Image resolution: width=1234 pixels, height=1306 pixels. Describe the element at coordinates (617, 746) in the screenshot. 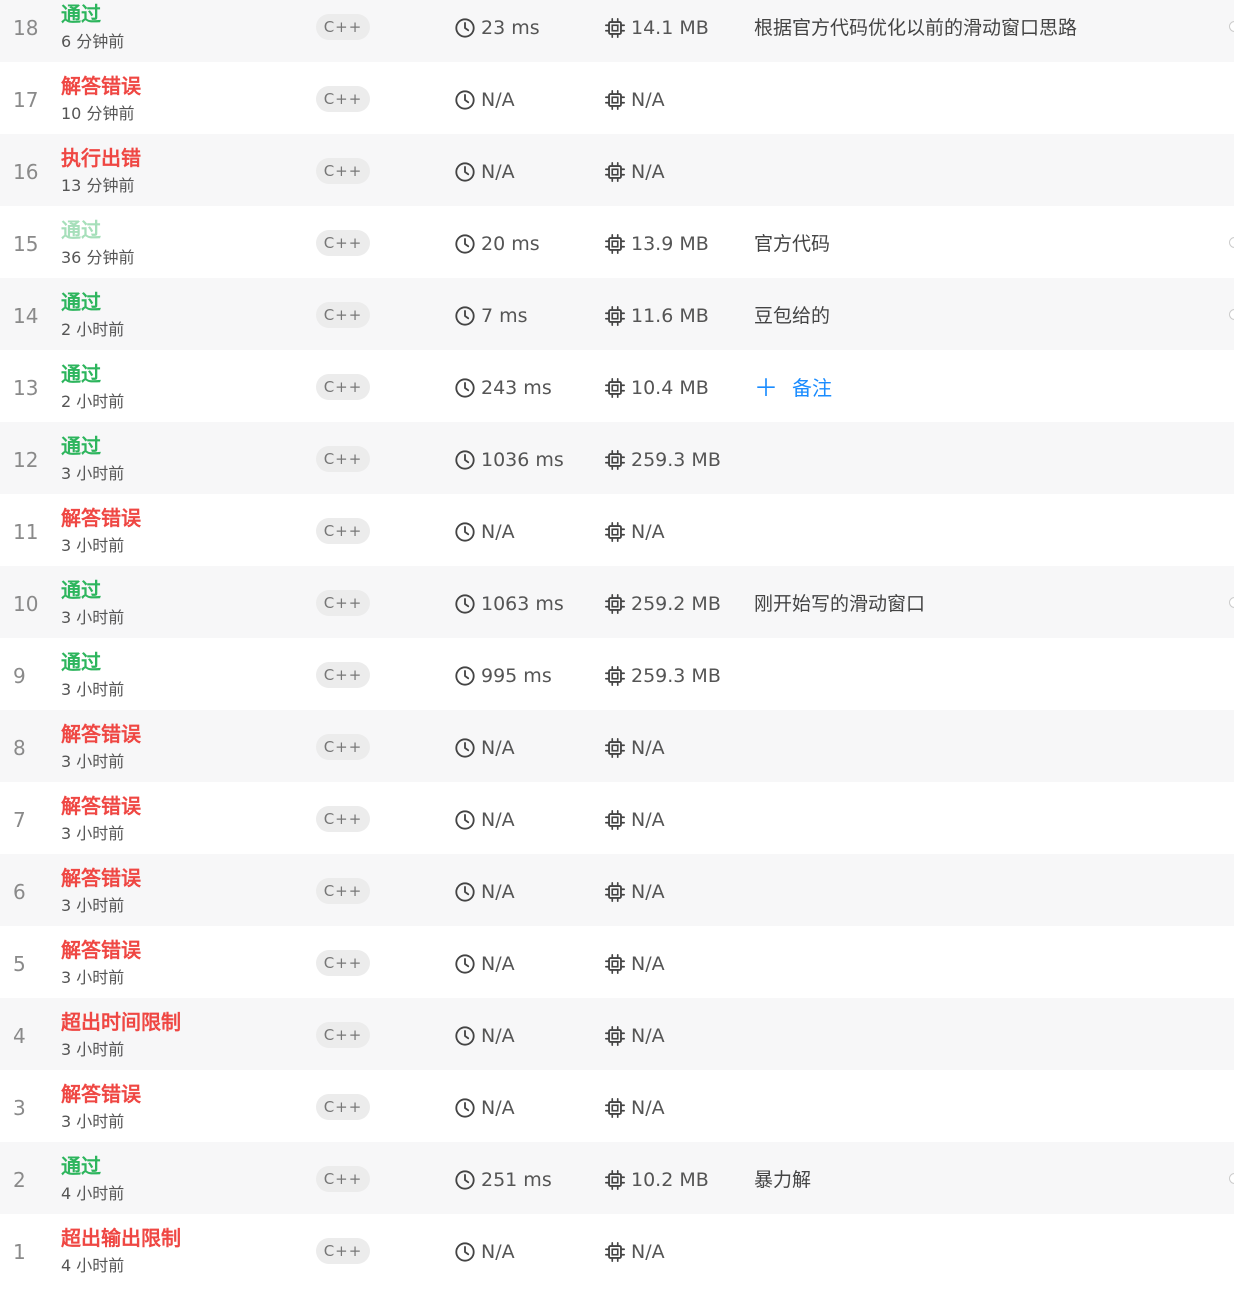

I see `submission-row: 8 解答错误 3 小时前 C++ N/A N/A` at that location.